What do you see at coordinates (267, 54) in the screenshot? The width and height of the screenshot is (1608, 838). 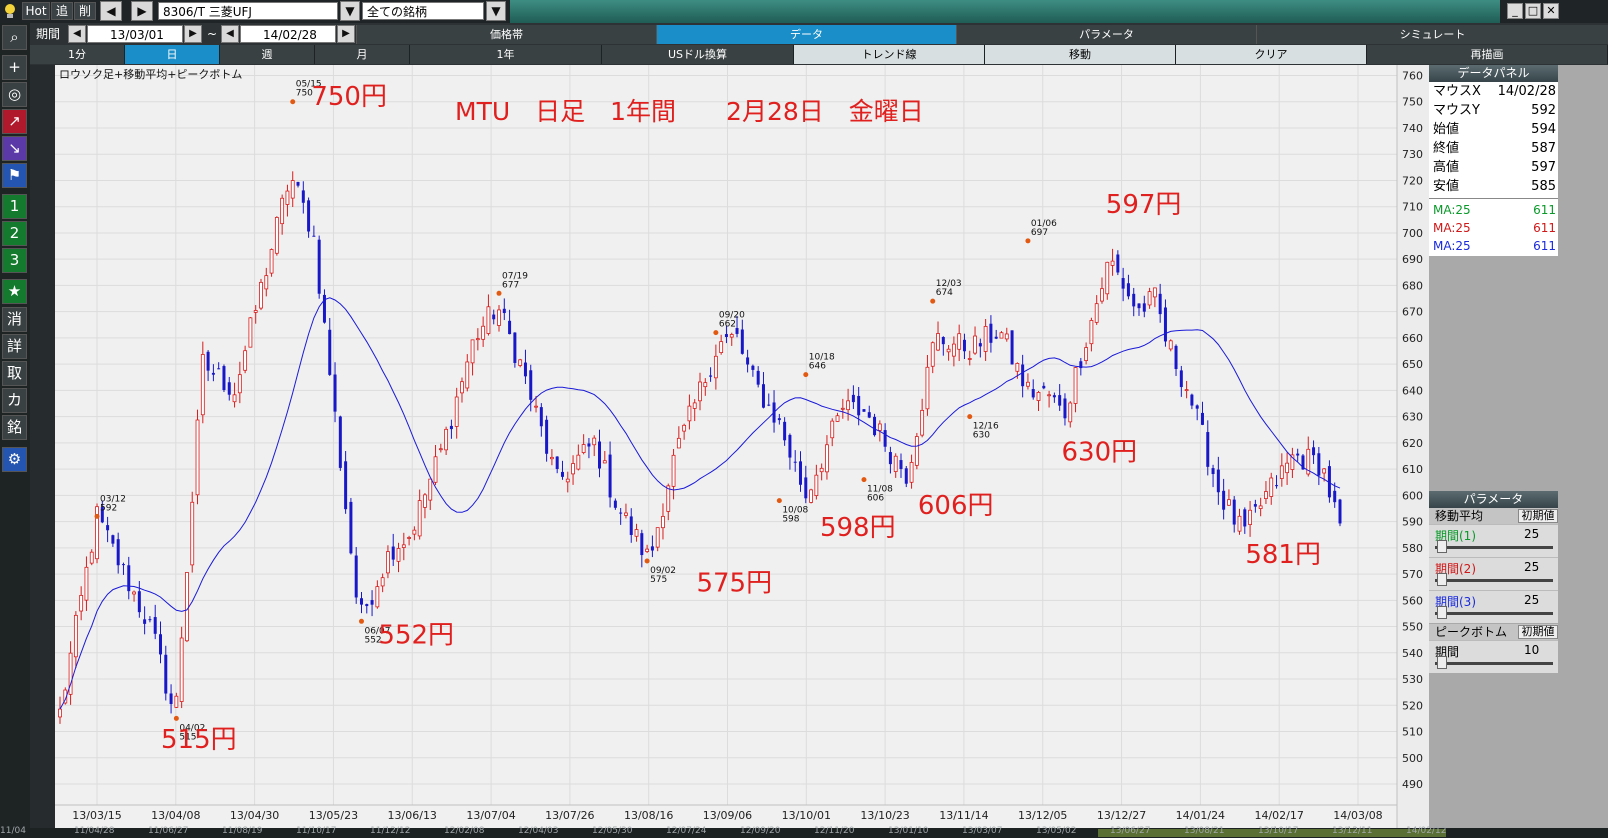 I see `tab-weekly: 週` at bounding box center [267, 54].